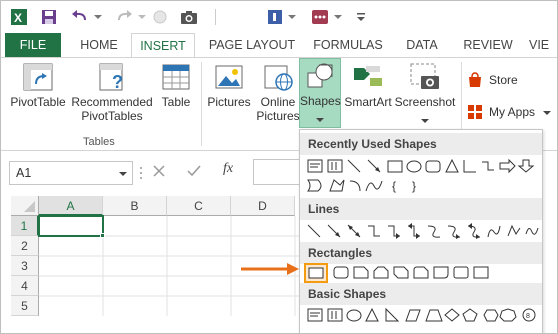  Describe the element at coordinates (112, 102) in the screenshot. I see `recommended-line1: Recommended` at that location.